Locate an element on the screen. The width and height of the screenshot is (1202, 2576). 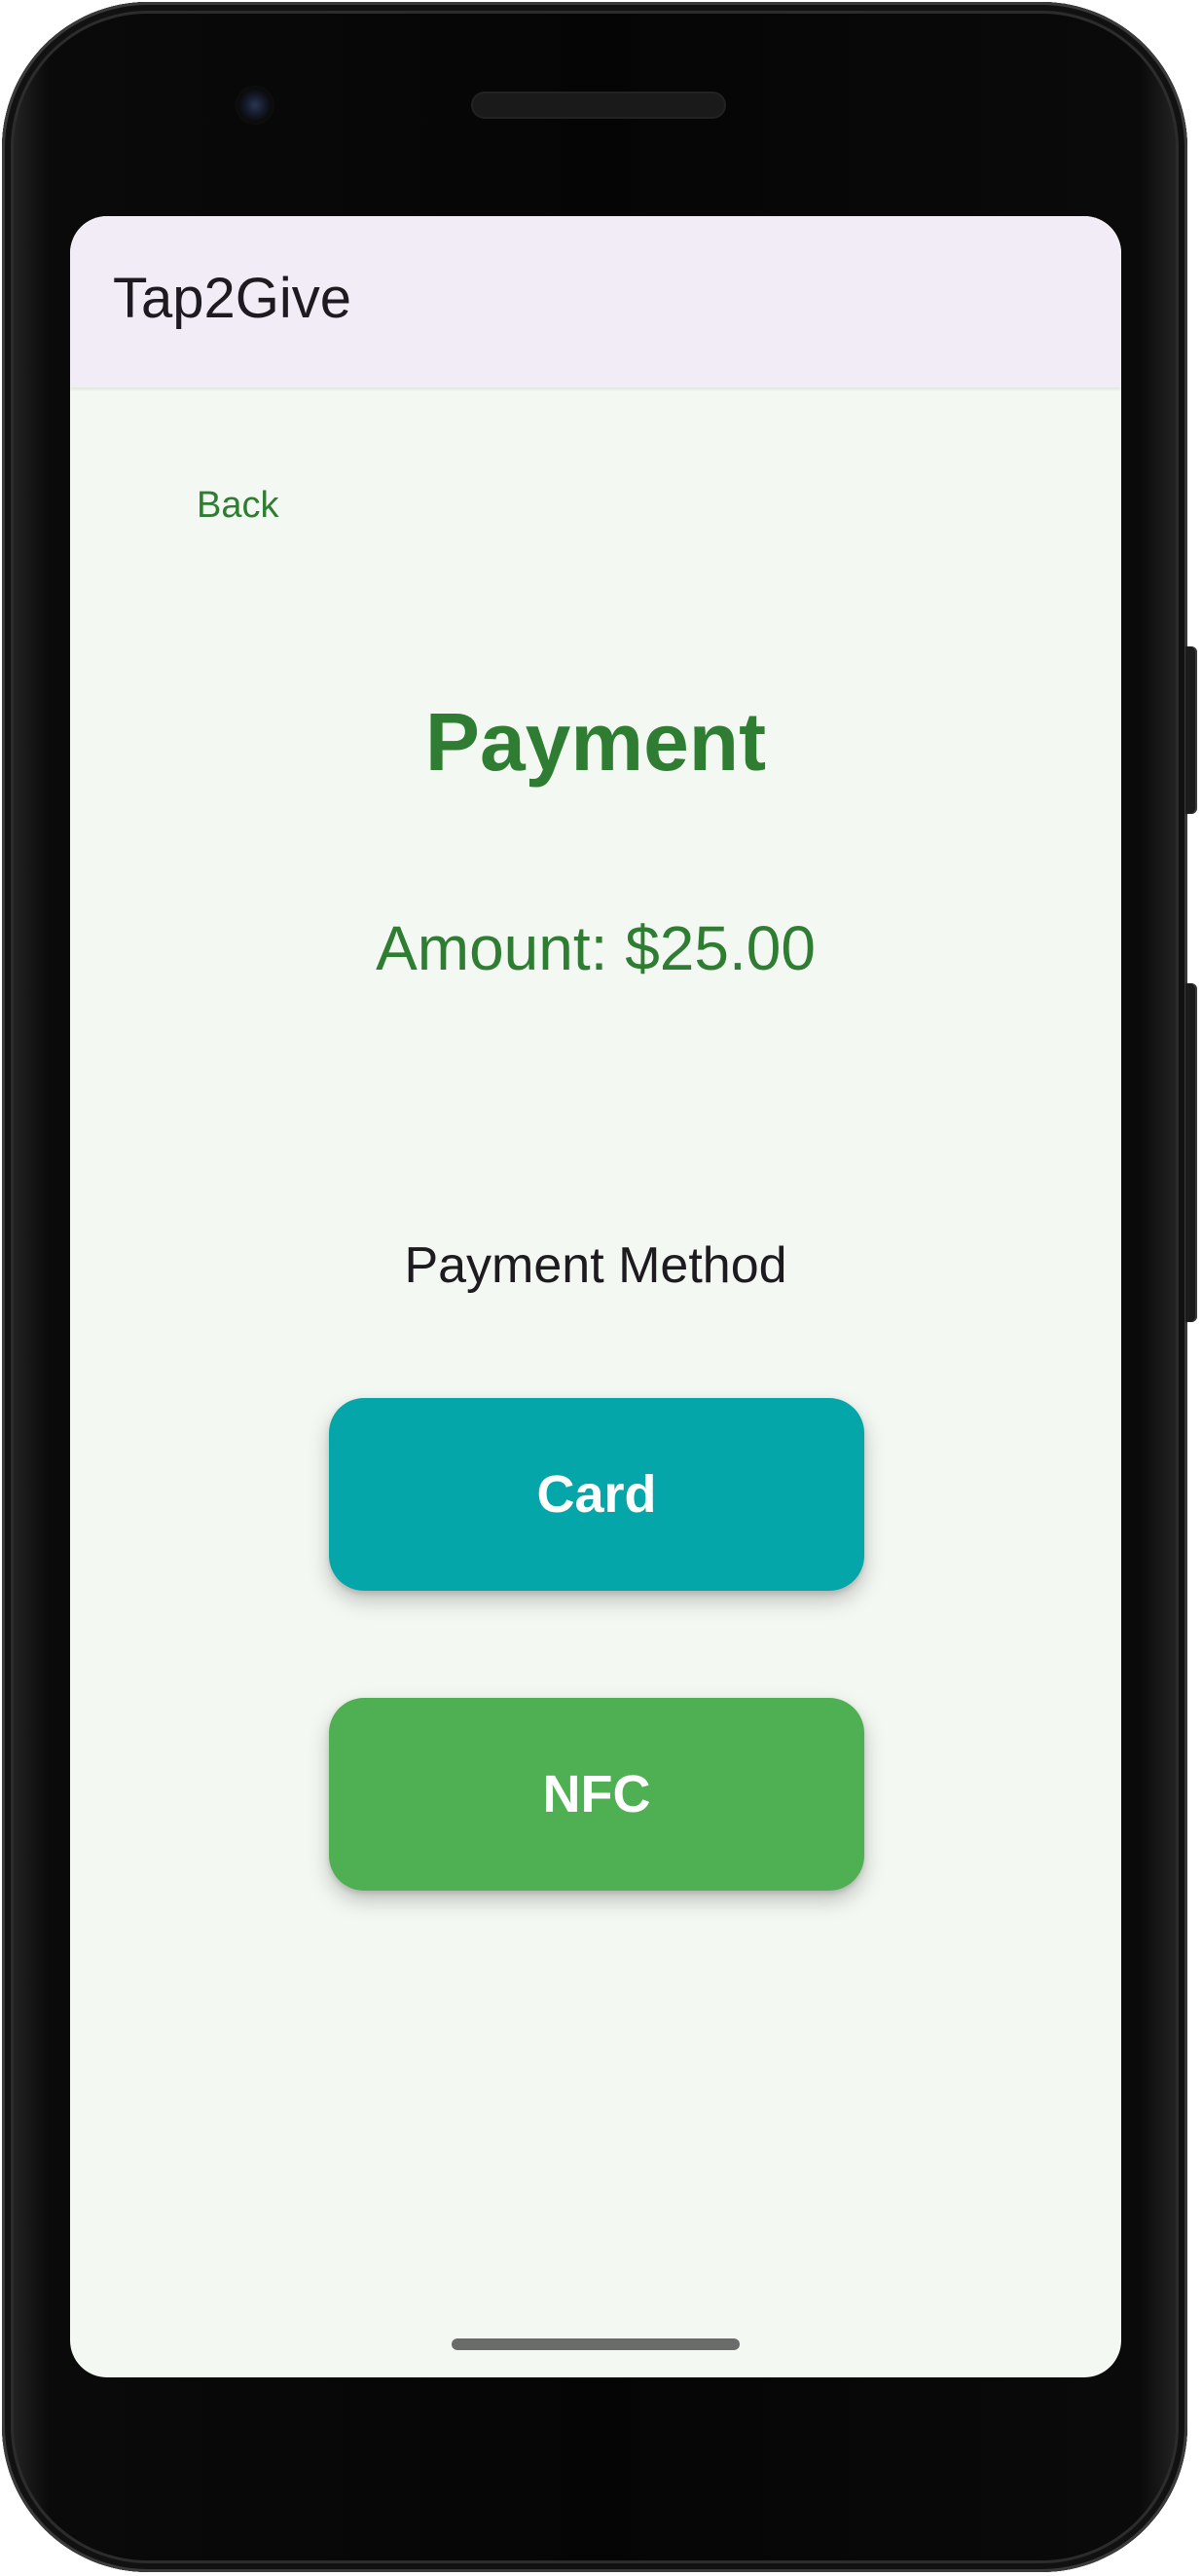
nfc-button: NFC is located at coordinates (597, 1794).